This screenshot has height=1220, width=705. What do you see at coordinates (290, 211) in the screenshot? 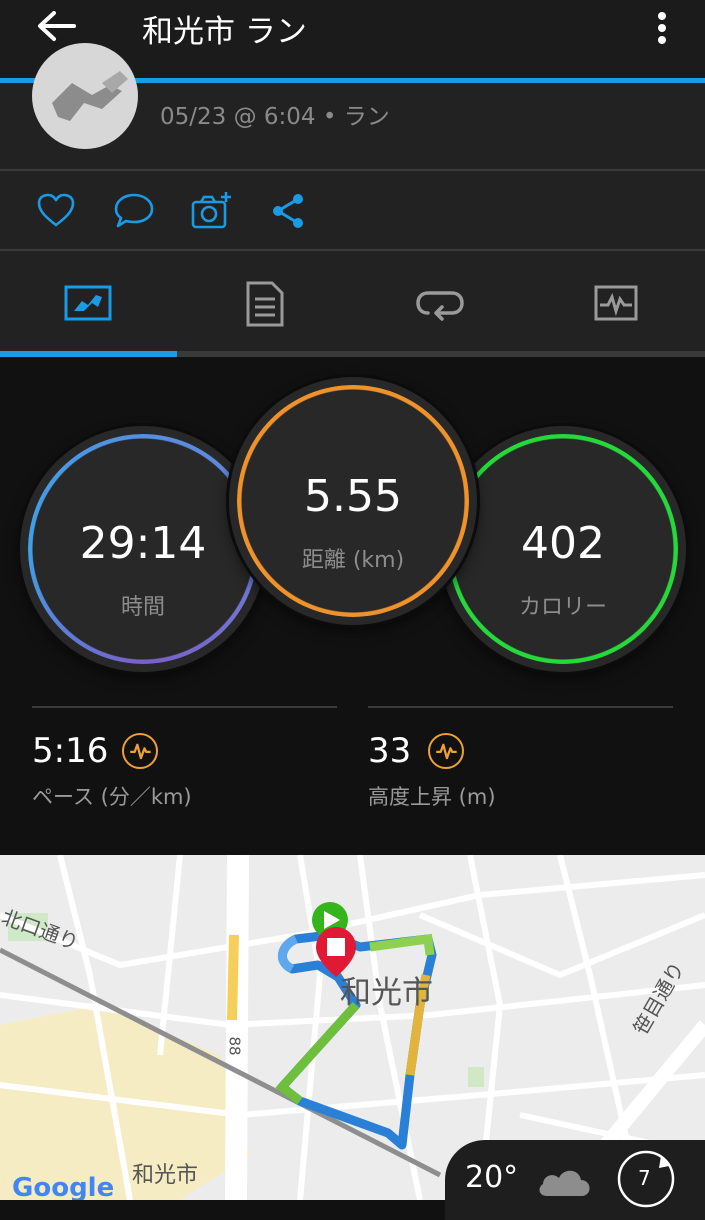
I see `share-icon` at bounding box center [290, 211].